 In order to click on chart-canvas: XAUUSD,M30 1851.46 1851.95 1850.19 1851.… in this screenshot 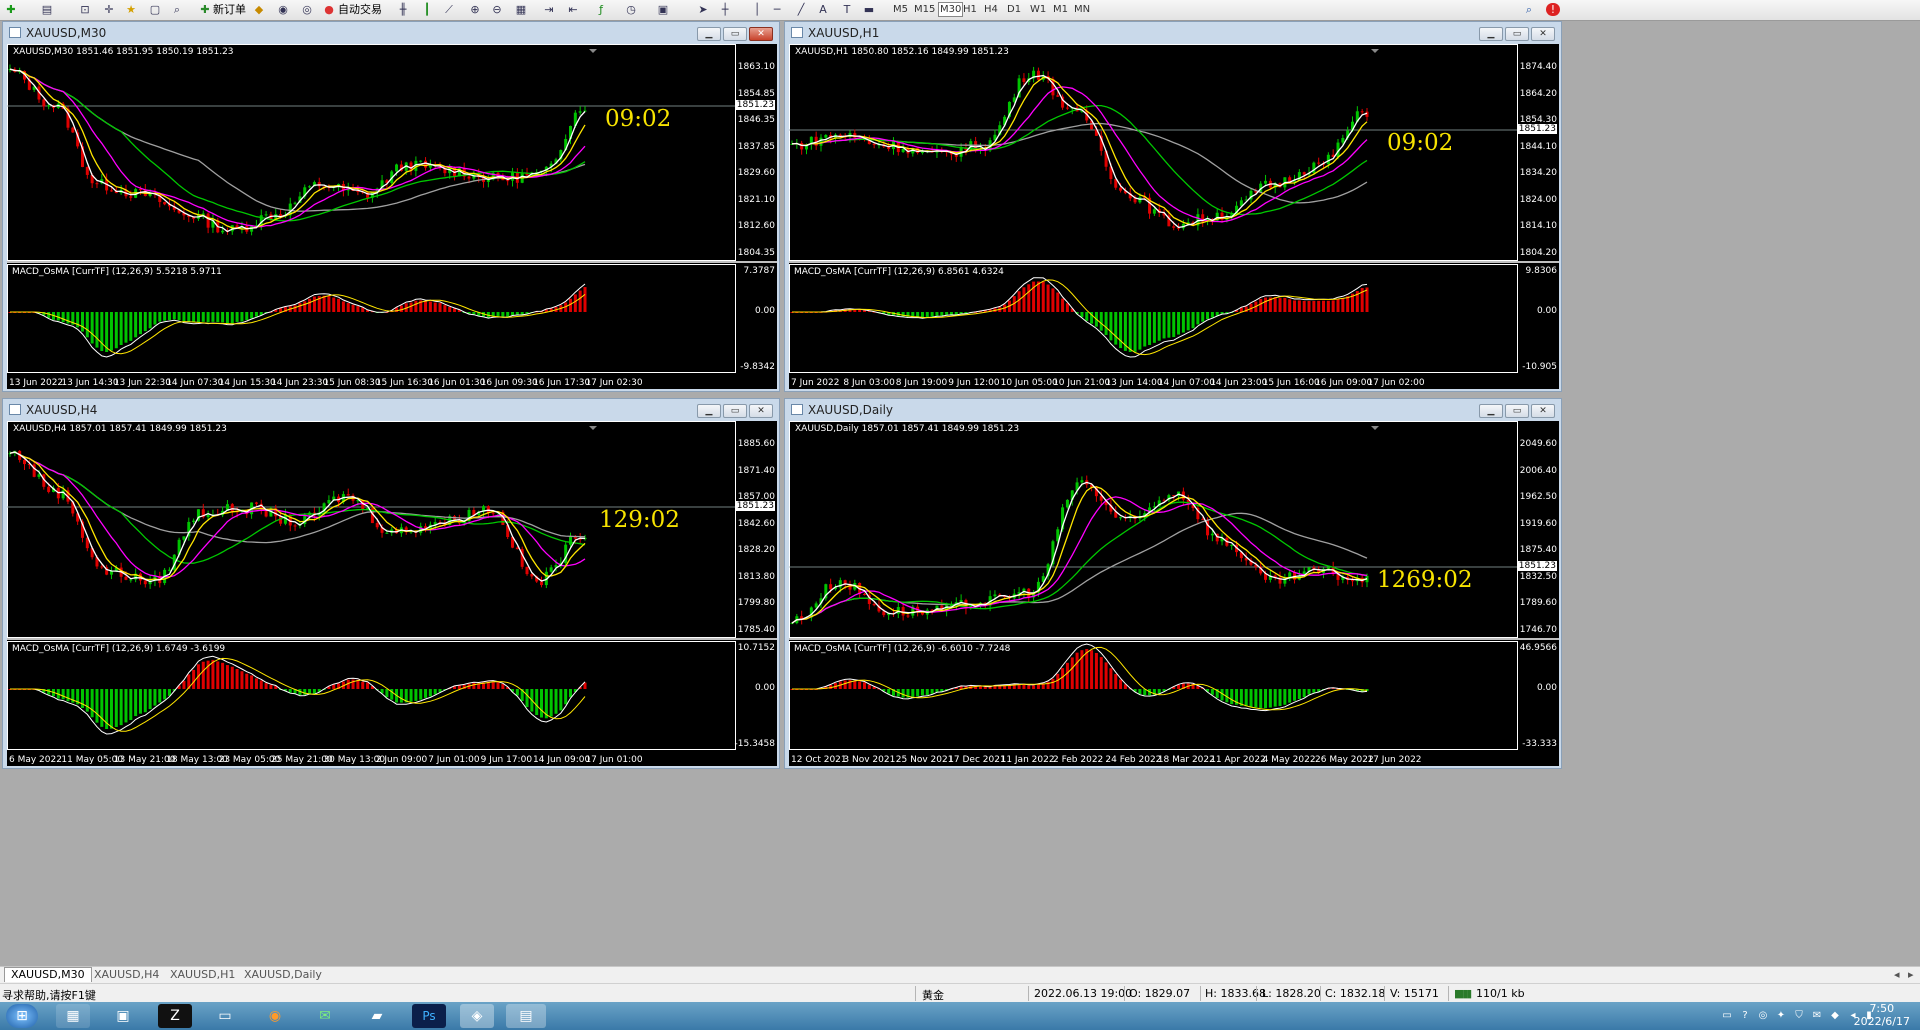, I will do `click(392, 216)`.